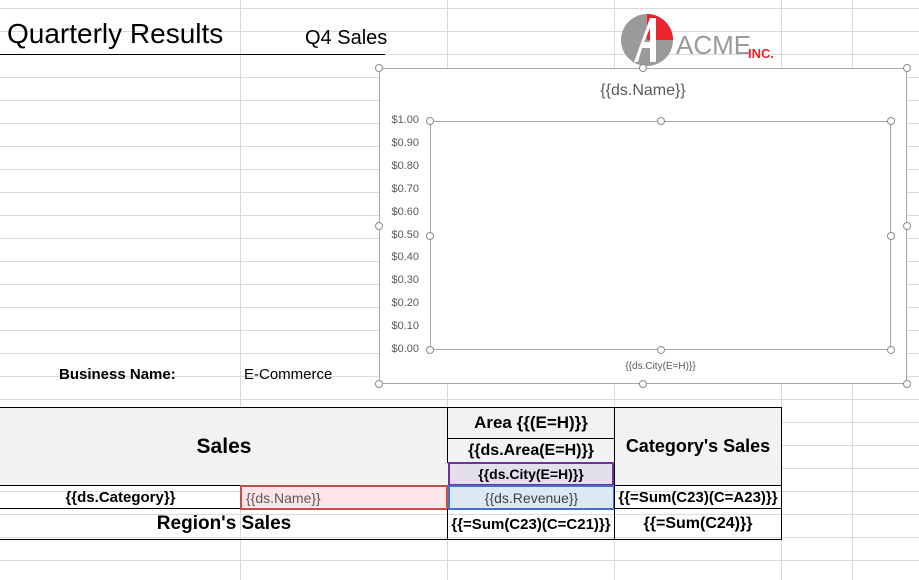  What do you see at coordinates (643, 91) in the screenshot?
I see `chart-title: {{ds.Name}}` at bounding box center [643, 91].